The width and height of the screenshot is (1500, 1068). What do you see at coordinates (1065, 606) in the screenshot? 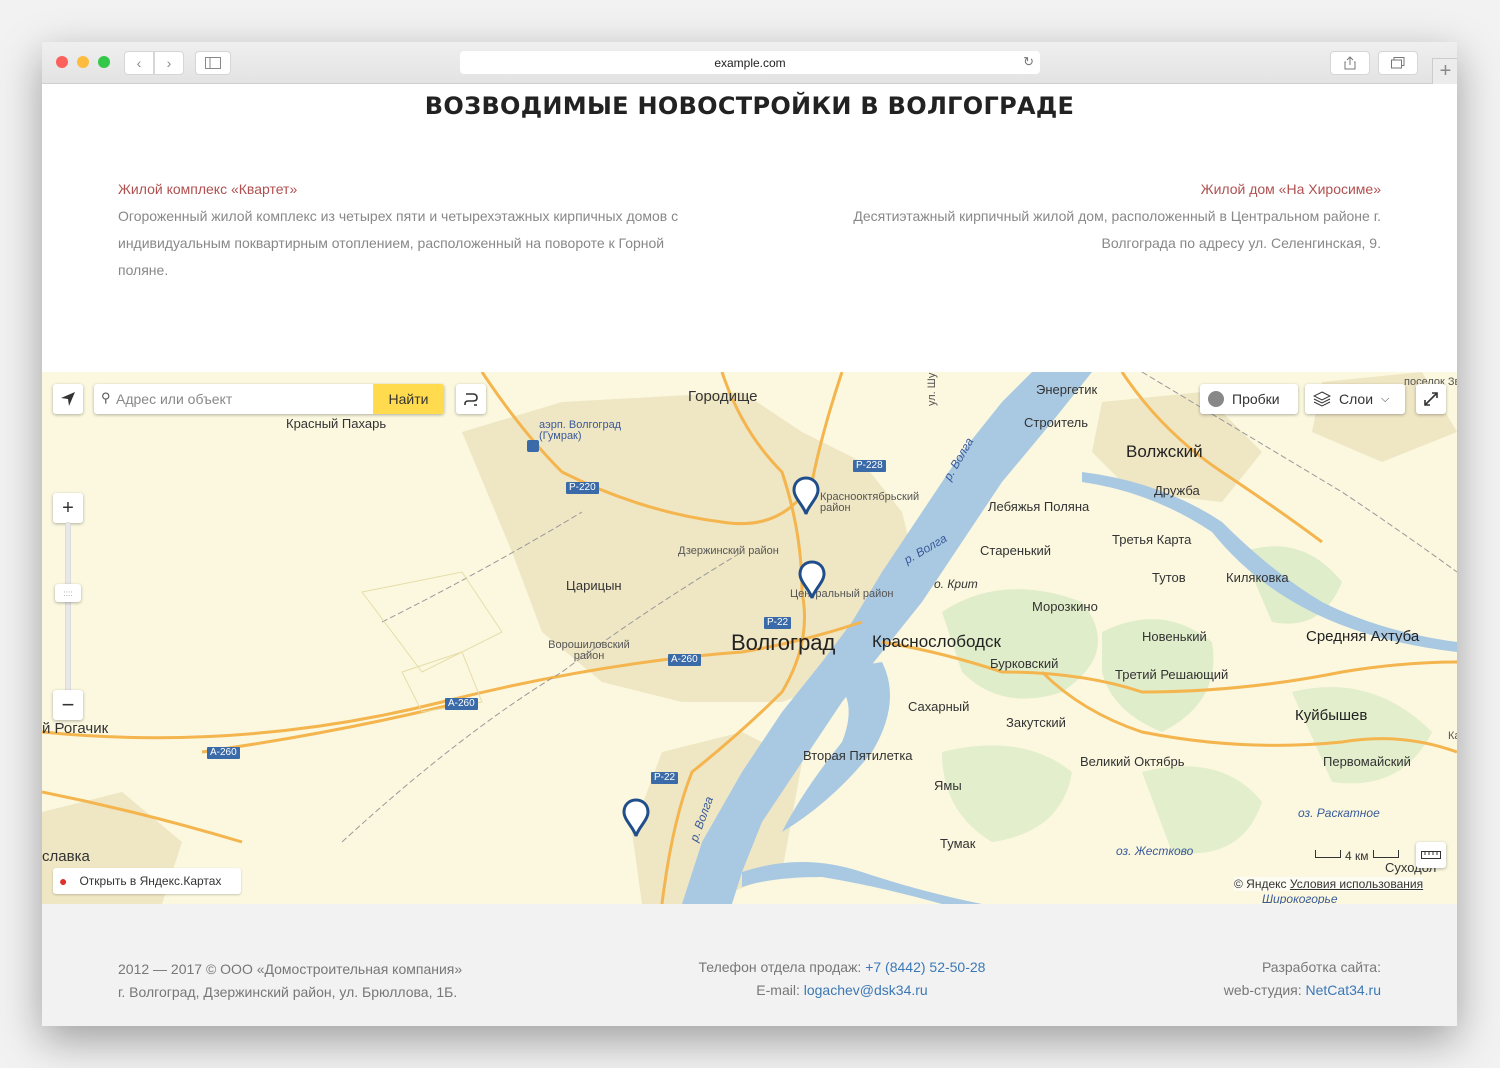
I see `map-label: Морозкино` at bounding box center [1065, 606].